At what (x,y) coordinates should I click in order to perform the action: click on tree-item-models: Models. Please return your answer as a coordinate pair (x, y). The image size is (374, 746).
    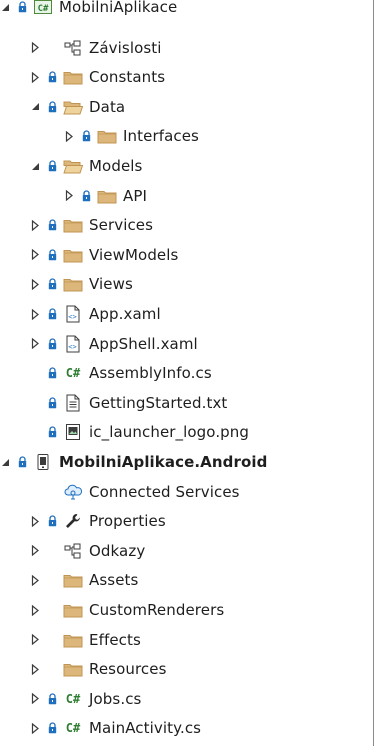
    Looking at the image, I should click on (186, 166).